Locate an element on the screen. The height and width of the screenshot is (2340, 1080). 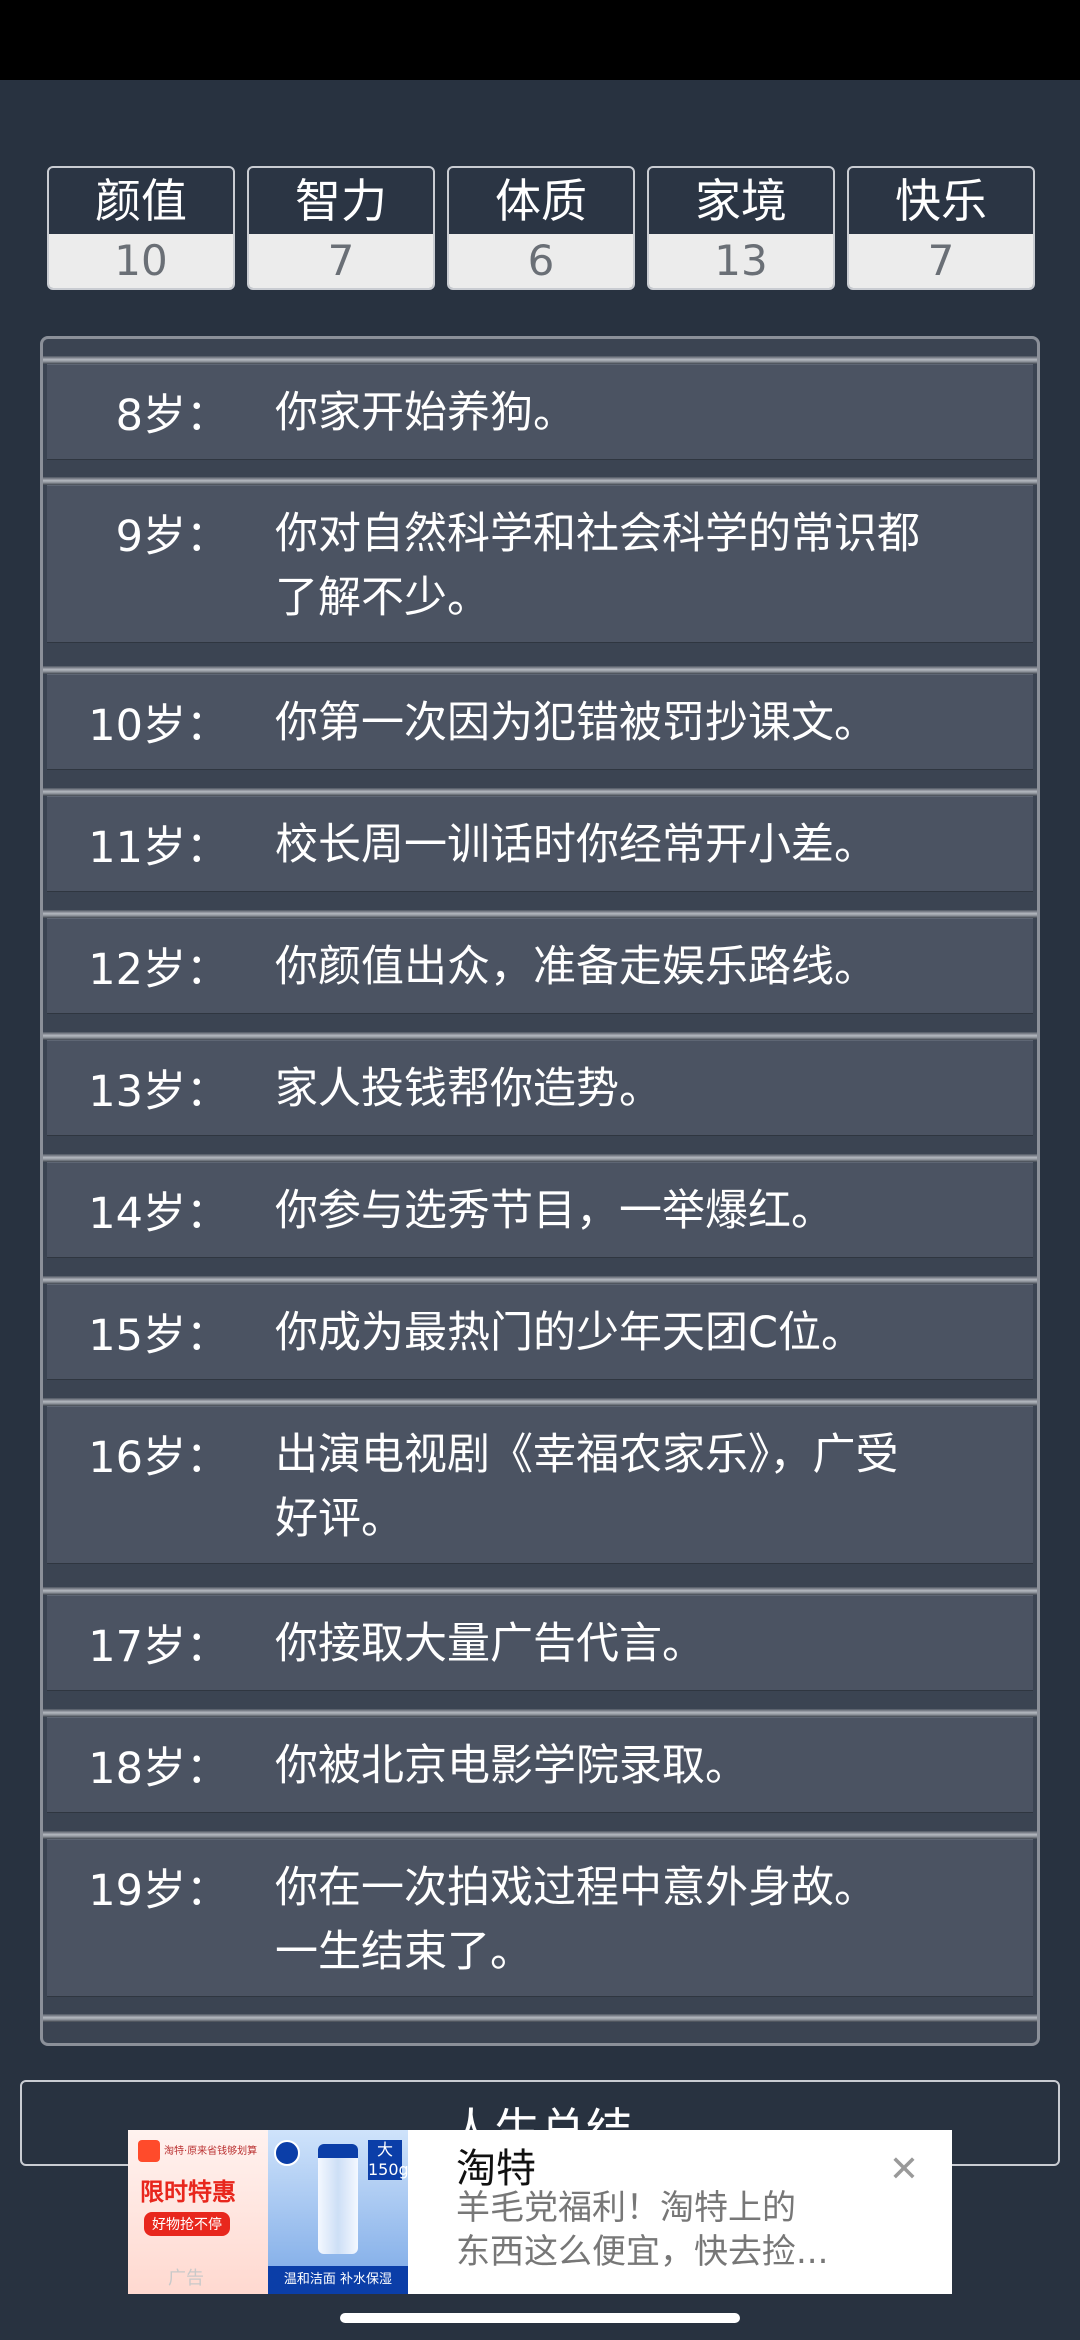
status-bar is located at coordinates (540, 40).